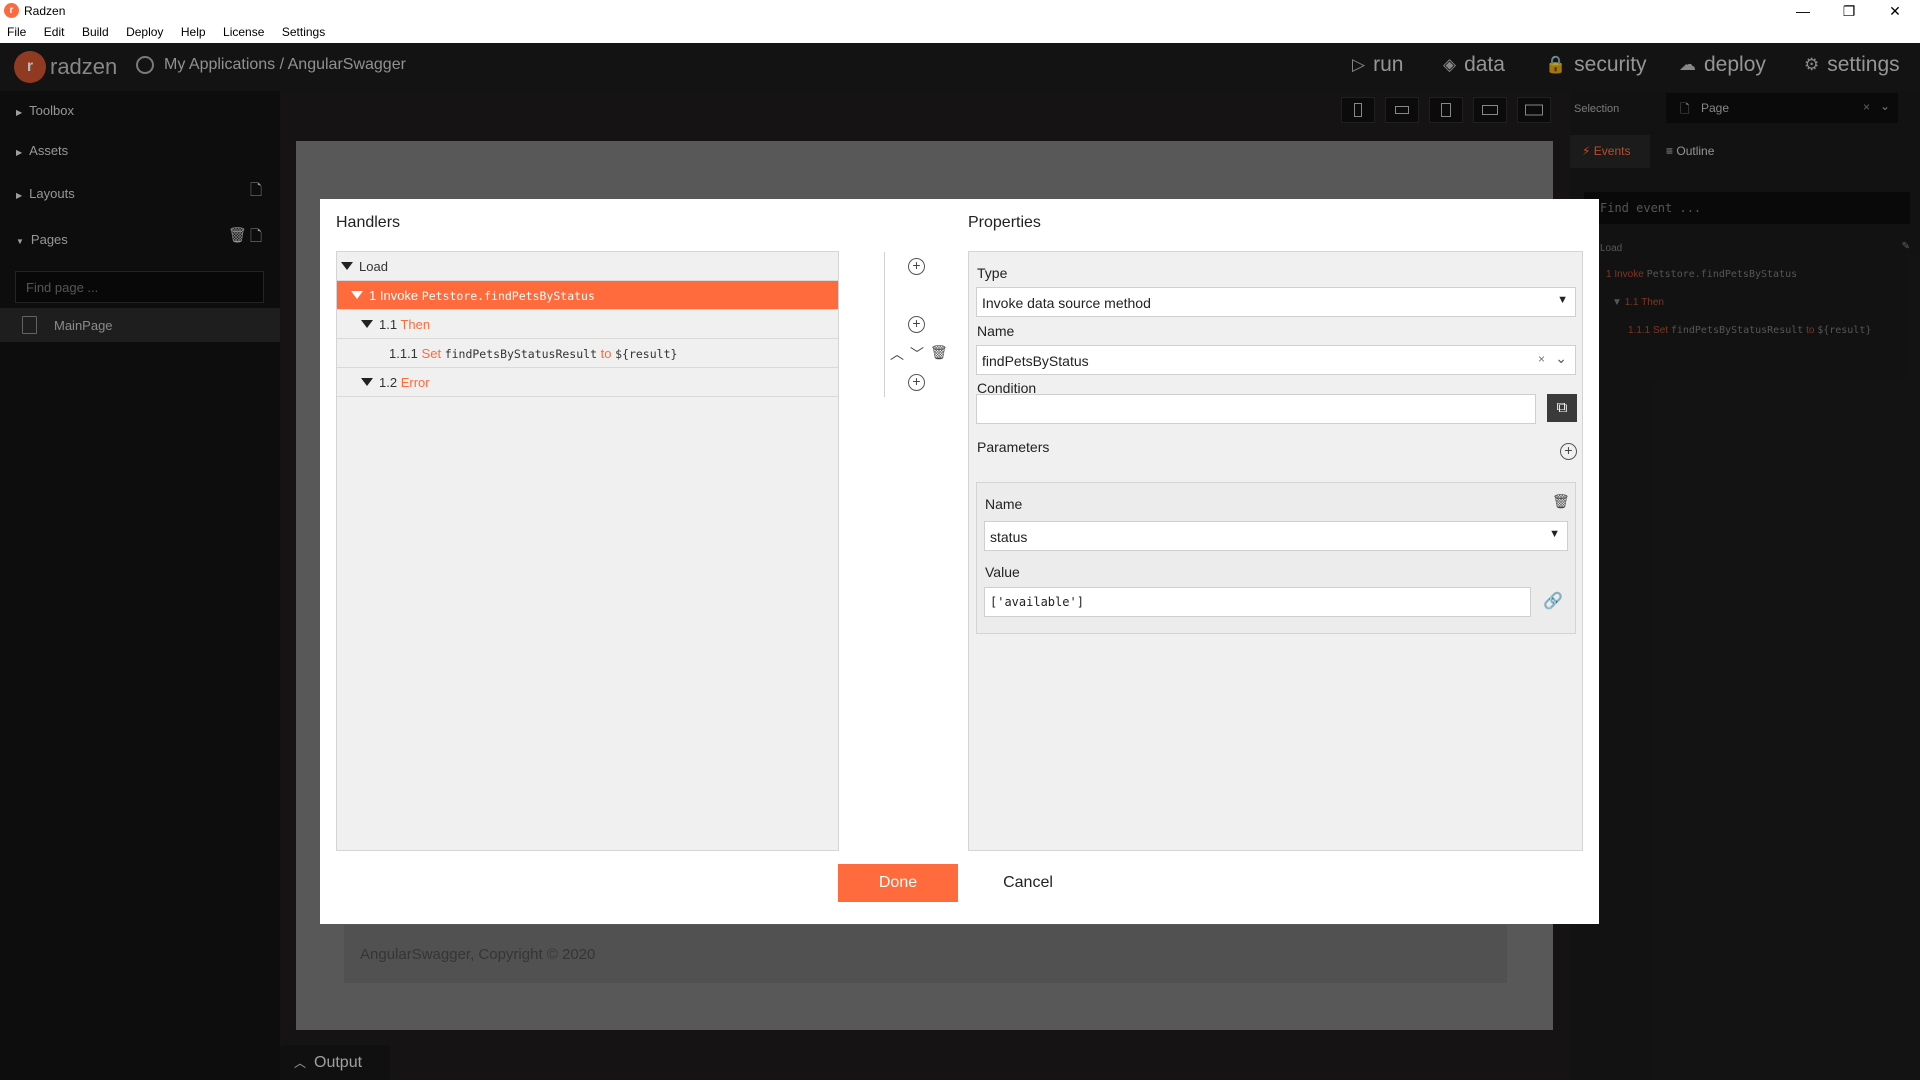 The image size is (1920, 1080). Describe the element at coordinates (415, 382) in the screenshot. I see `tree-row-keyword: Error` at that location.